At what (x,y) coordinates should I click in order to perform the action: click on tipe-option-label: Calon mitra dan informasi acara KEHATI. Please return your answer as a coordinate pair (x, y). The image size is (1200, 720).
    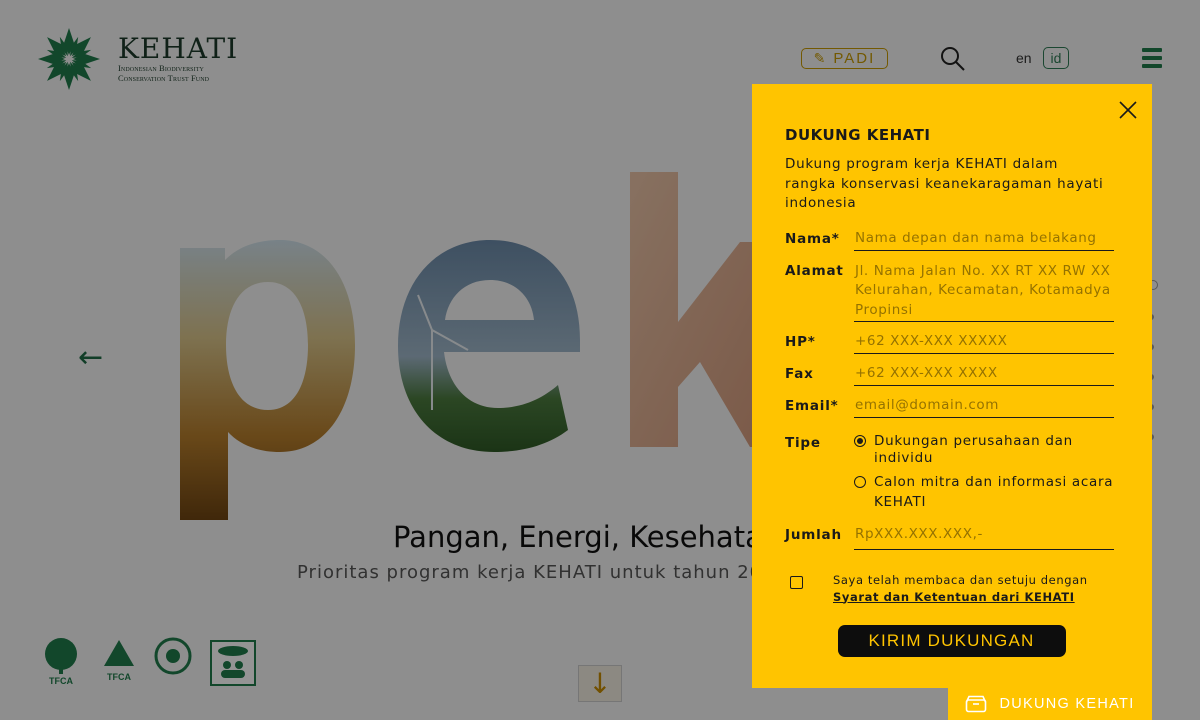
    Looking at the image, I should click on (994, 491).